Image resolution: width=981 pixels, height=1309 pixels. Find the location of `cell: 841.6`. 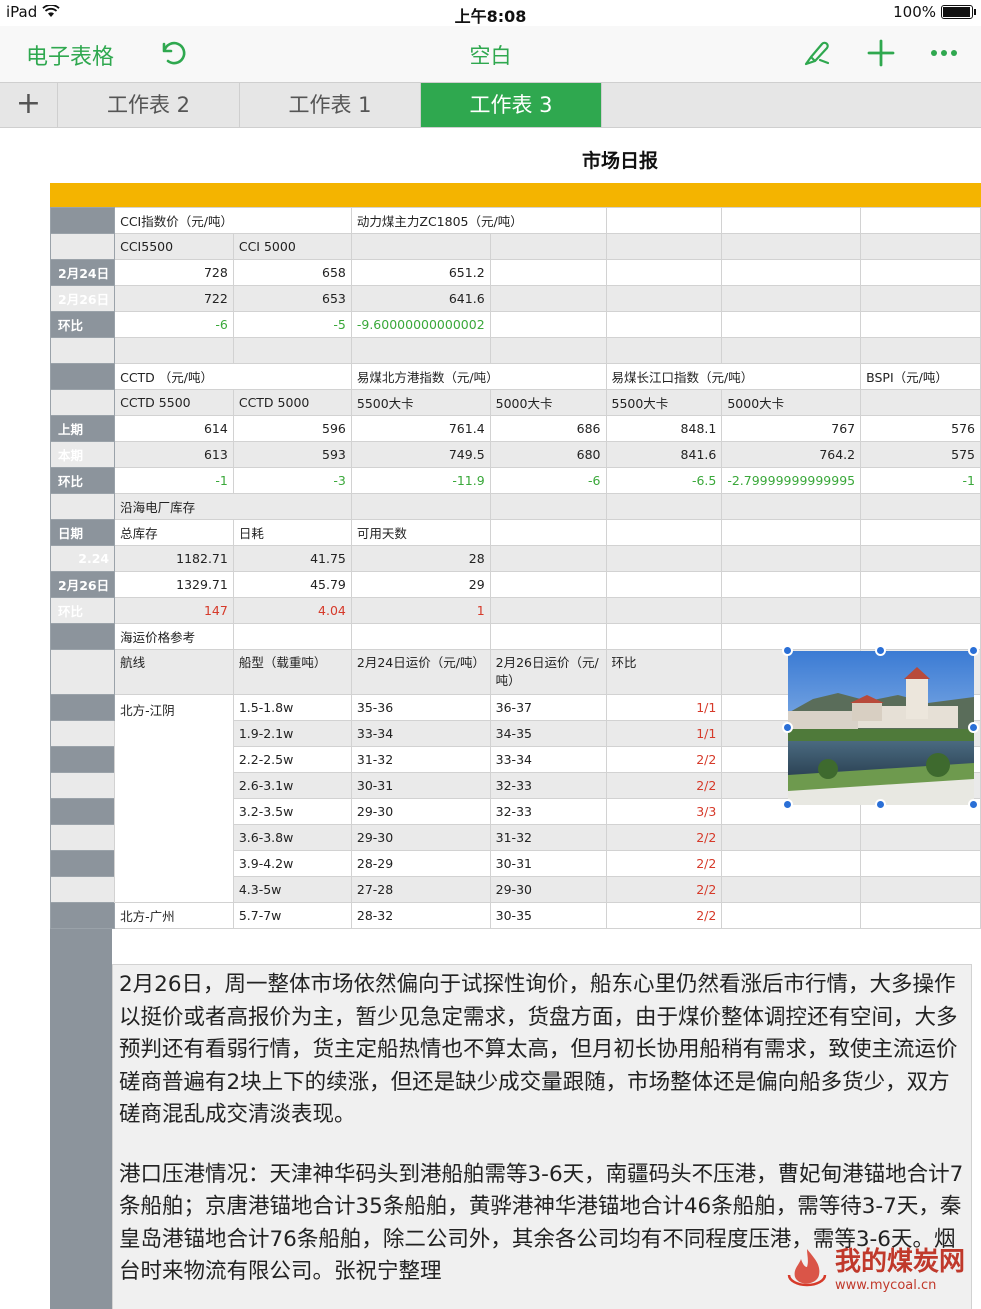

cell: 841.6 is located at coordinates (664, 454).